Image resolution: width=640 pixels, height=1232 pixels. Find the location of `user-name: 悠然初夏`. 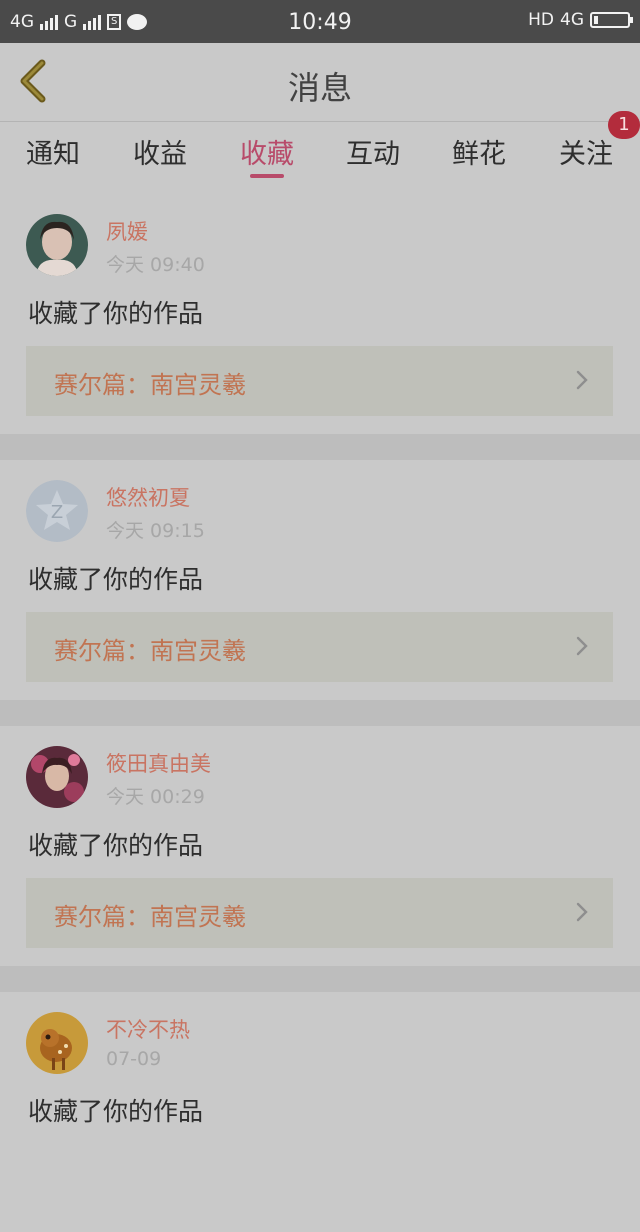

user-name: 悠然初夏 is located at coordinates (148, 497).